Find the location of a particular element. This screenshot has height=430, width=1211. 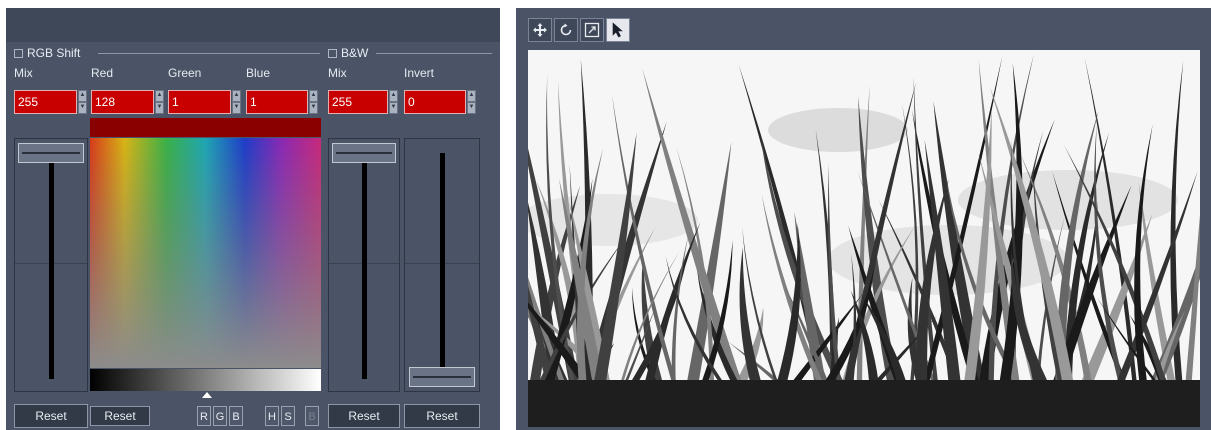

panel-header-bar is located at coordinates (253, 25).